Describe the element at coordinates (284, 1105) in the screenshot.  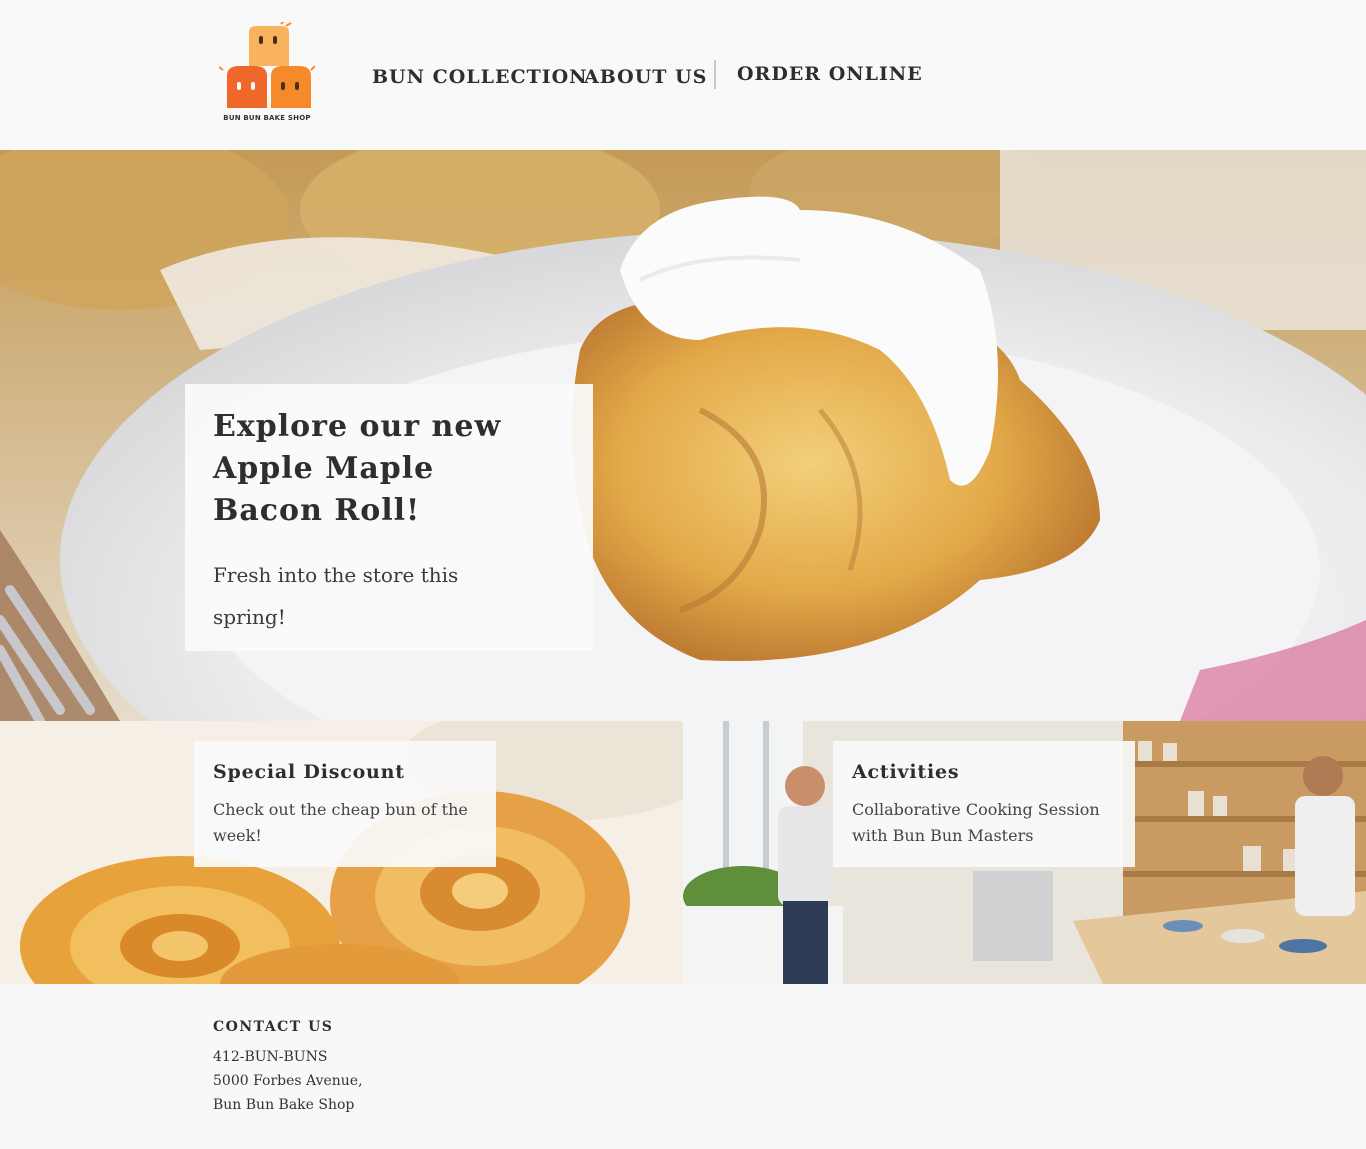
I see `contact-shop-name: Bun Bun Bake Shop` at that location.